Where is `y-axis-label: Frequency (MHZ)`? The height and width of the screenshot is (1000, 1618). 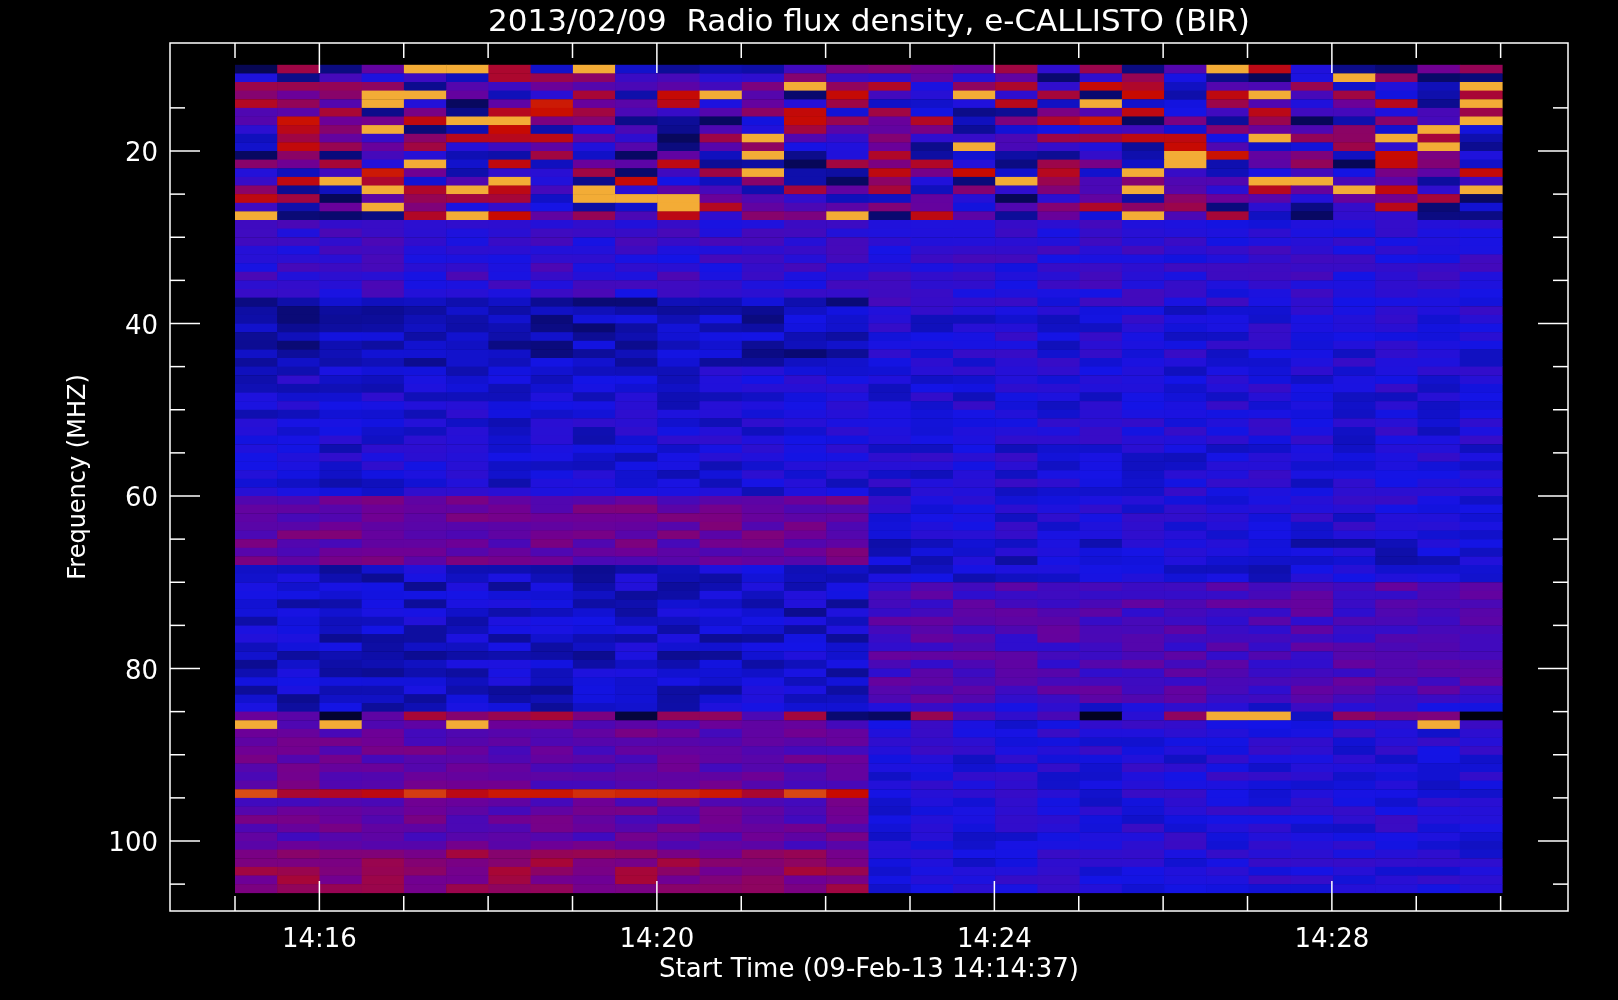 y-axis-label: Frequency (MHZ) is located at coordinates (77, 477).